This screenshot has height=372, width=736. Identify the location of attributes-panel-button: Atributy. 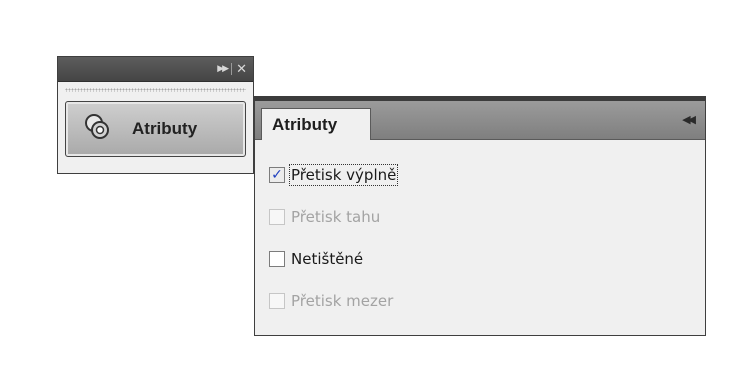
(155, 129).